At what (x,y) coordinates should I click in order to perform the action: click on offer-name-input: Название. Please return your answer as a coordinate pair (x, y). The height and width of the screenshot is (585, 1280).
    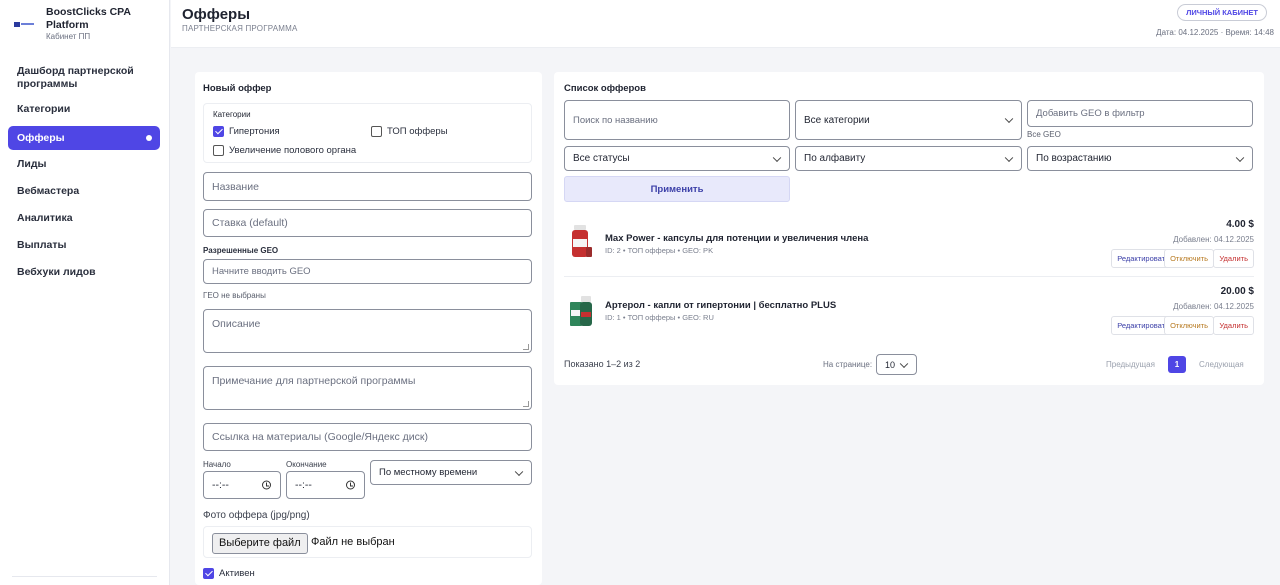
    Looking at the image, I should click on (367, 186).